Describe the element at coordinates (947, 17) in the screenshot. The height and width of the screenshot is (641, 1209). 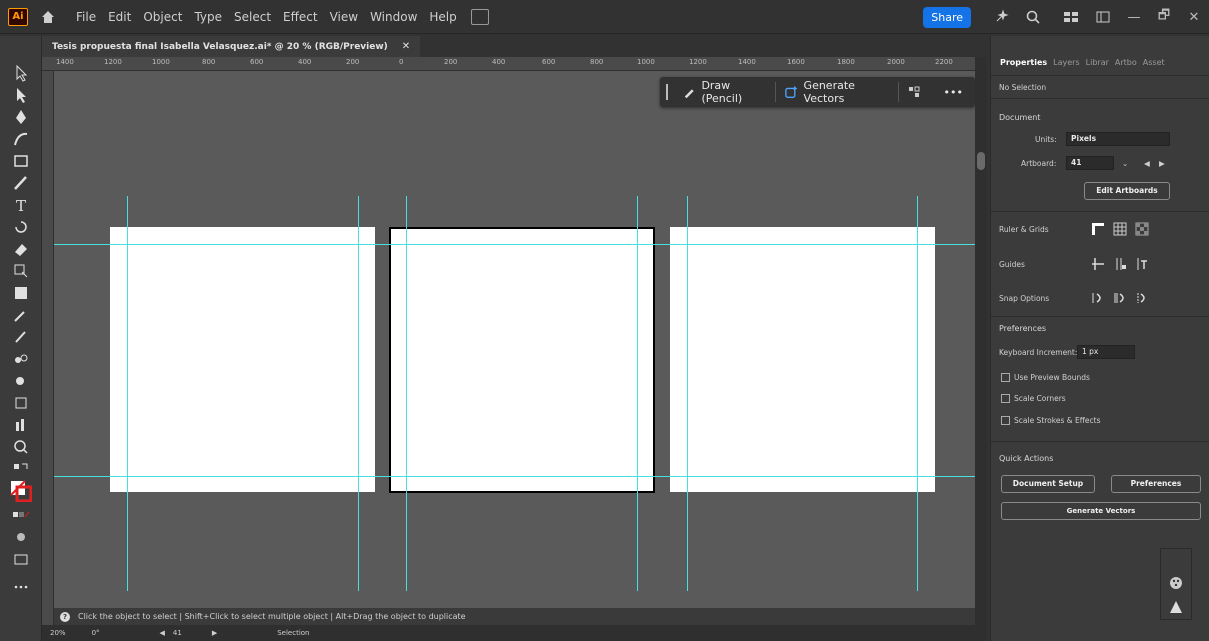
I see `share-button: Share` at that location.